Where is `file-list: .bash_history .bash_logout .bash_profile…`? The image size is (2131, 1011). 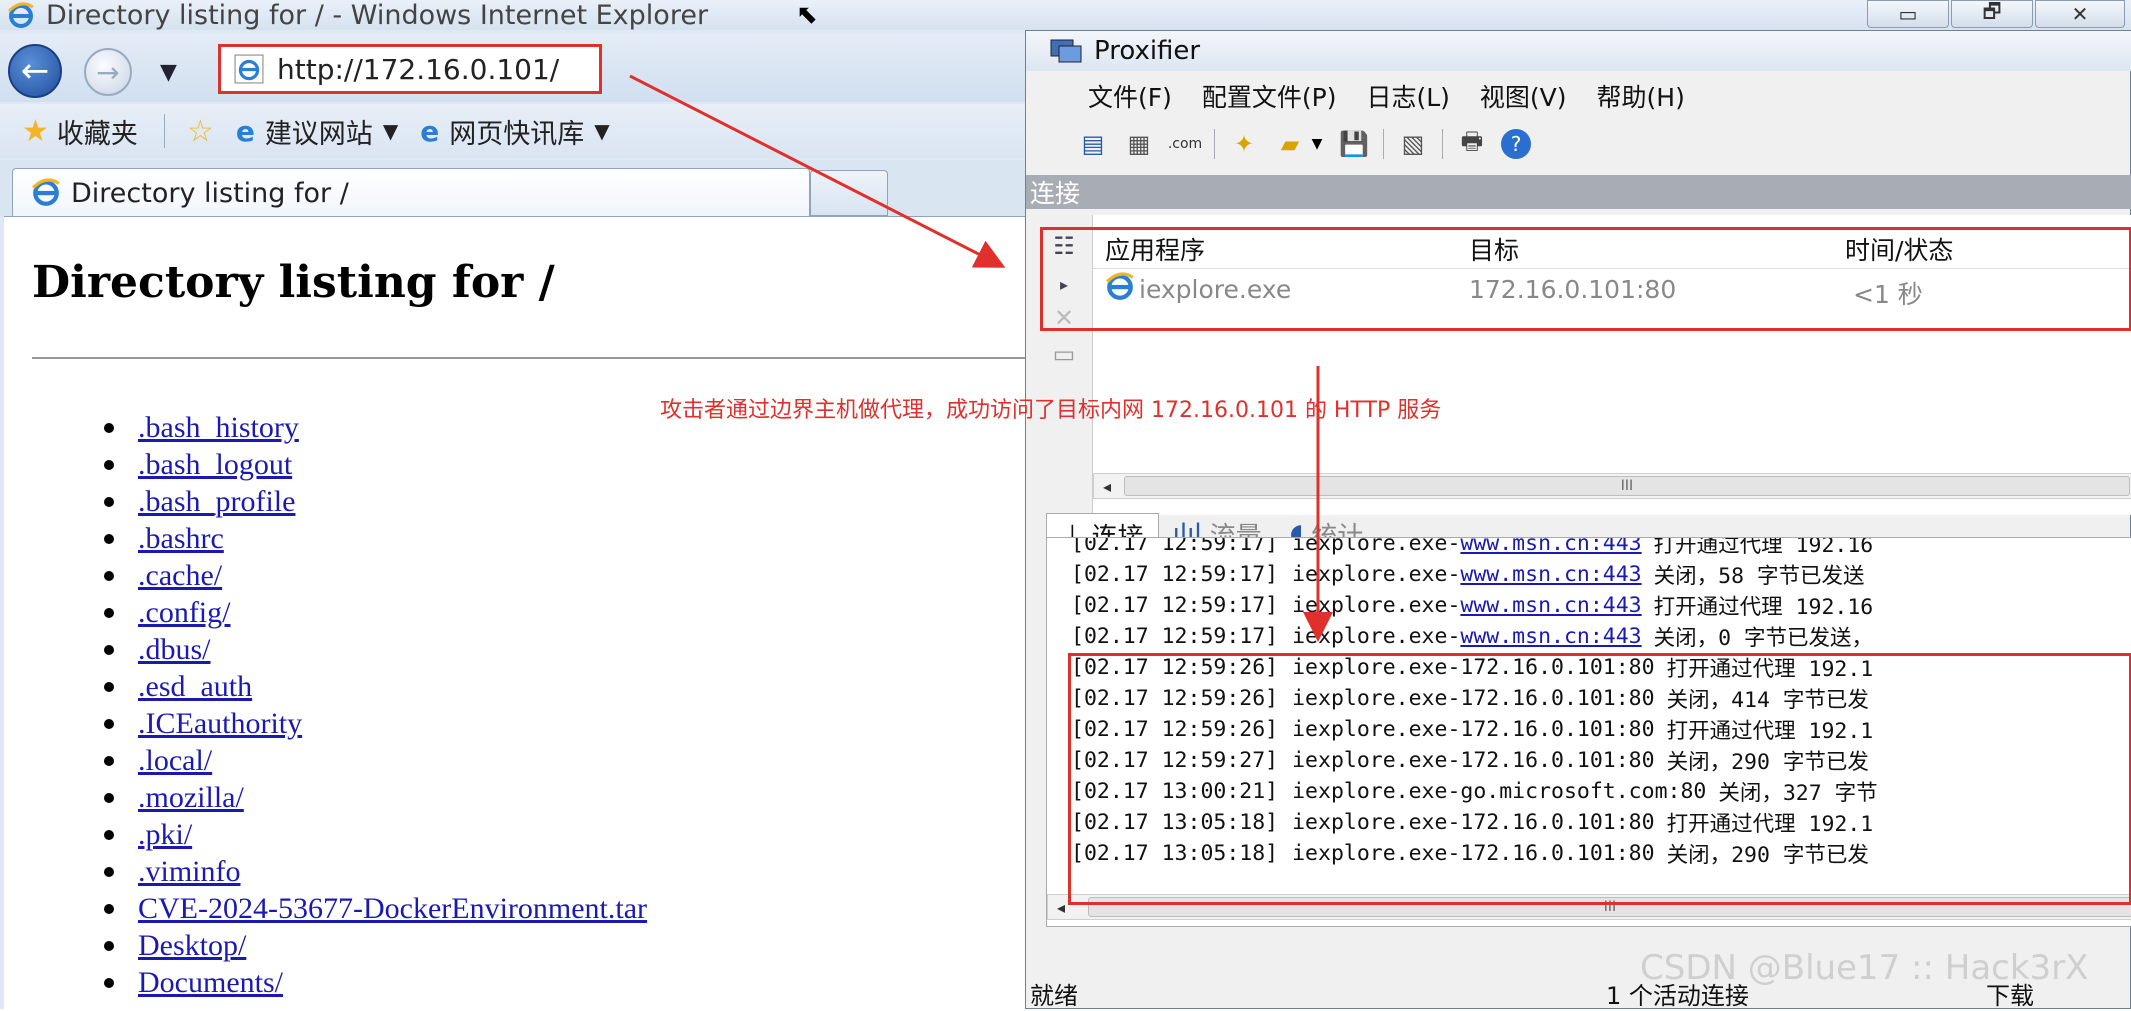 file-list: .bash_history .bash_logout .bash_profile… is located at coordinates (375, 705).